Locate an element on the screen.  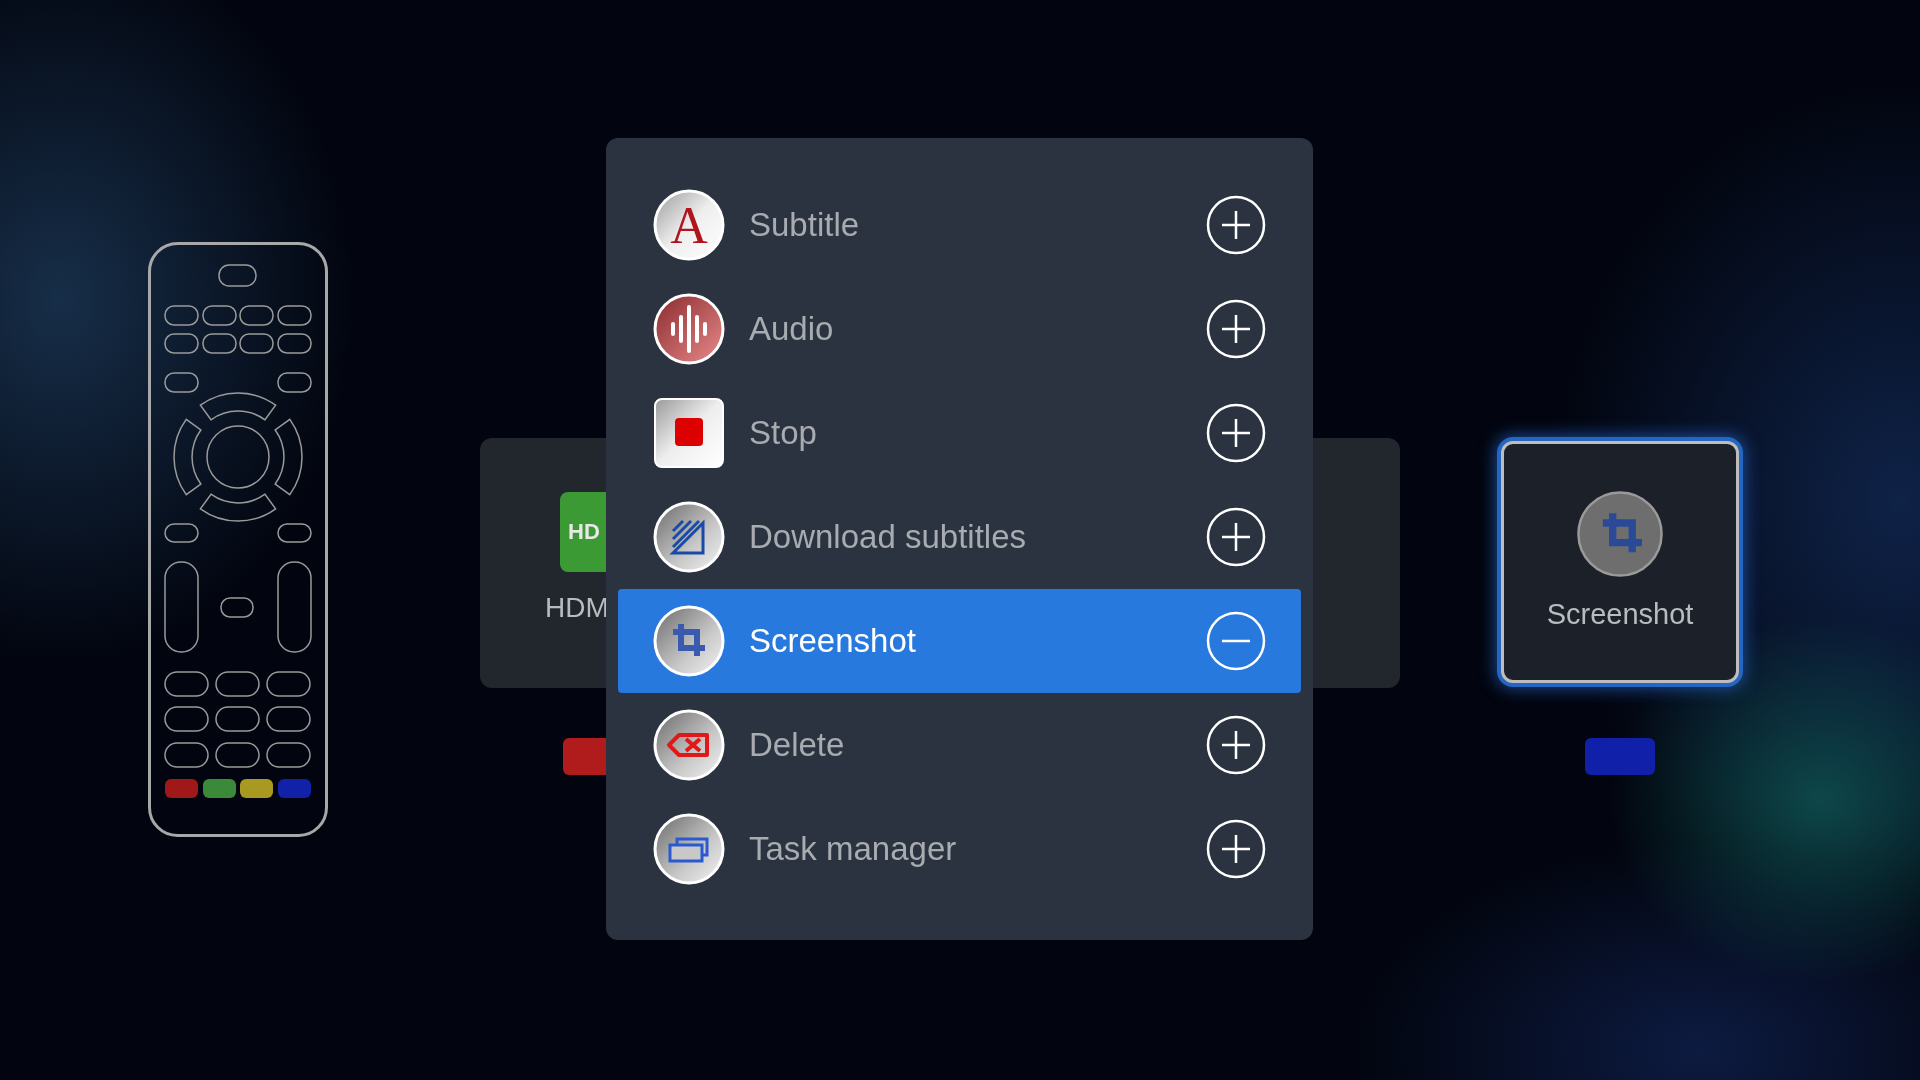
letter-icon: A is located at coordinates (689, 225).